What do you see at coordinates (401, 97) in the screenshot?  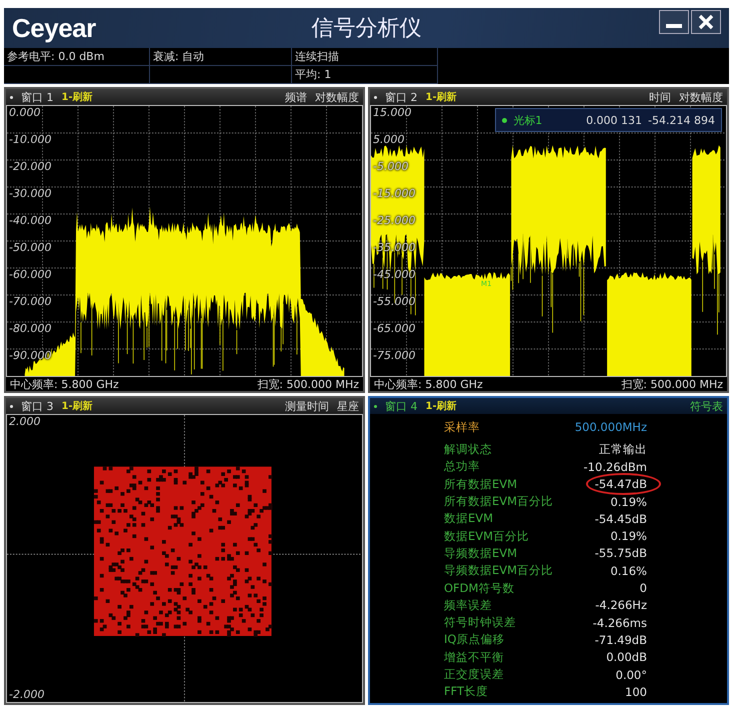 I see `window-name: 窗口 2` at bounding box center [401, 97].